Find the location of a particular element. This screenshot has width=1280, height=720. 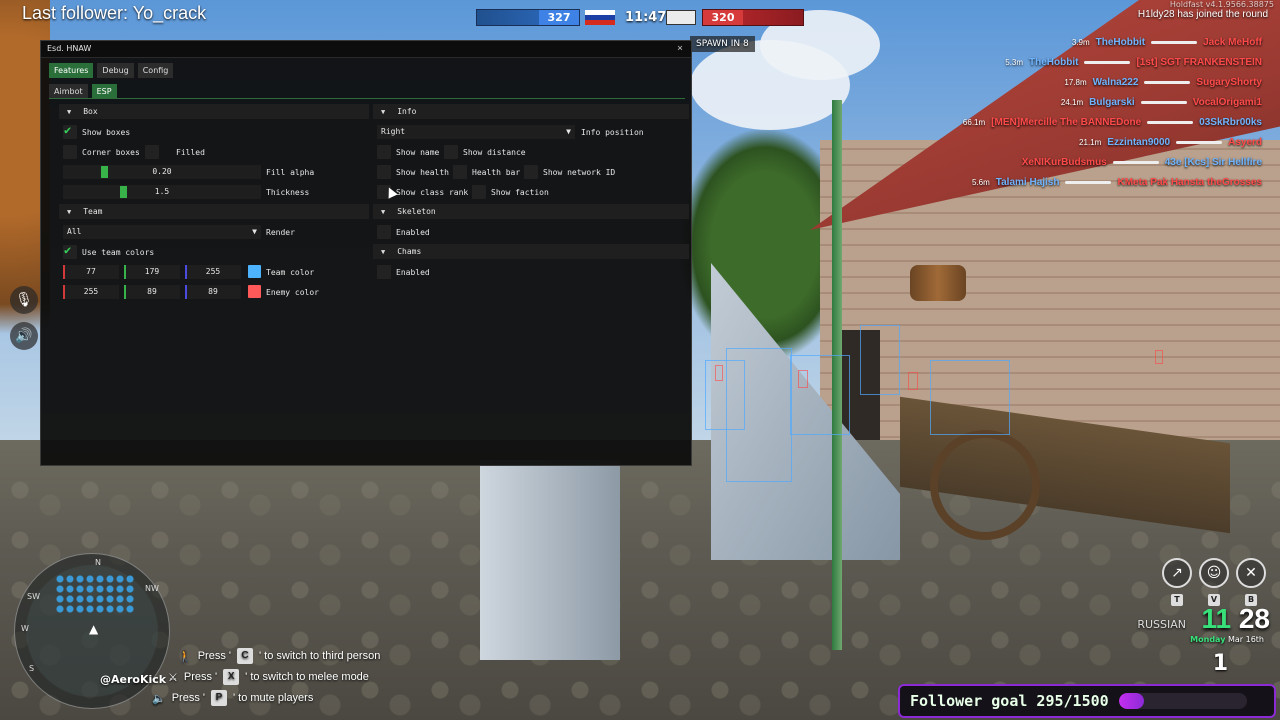

show-boxes-checkbox is located at coordinates (70, 131).